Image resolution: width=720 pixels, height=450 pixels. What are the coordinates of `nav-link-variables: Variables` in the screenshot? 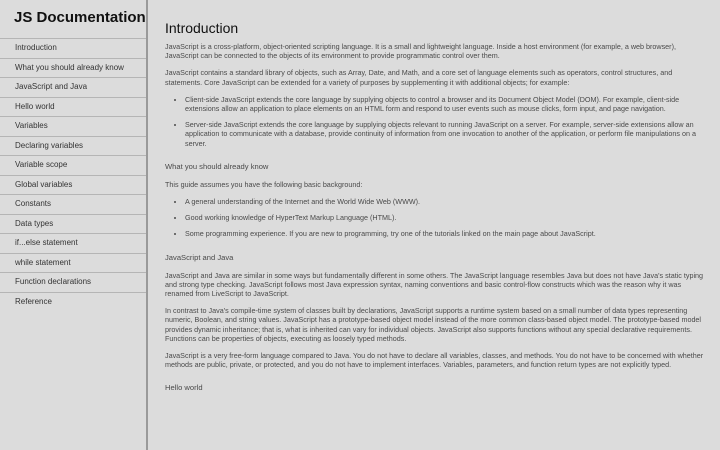 It's located at (73, 126).